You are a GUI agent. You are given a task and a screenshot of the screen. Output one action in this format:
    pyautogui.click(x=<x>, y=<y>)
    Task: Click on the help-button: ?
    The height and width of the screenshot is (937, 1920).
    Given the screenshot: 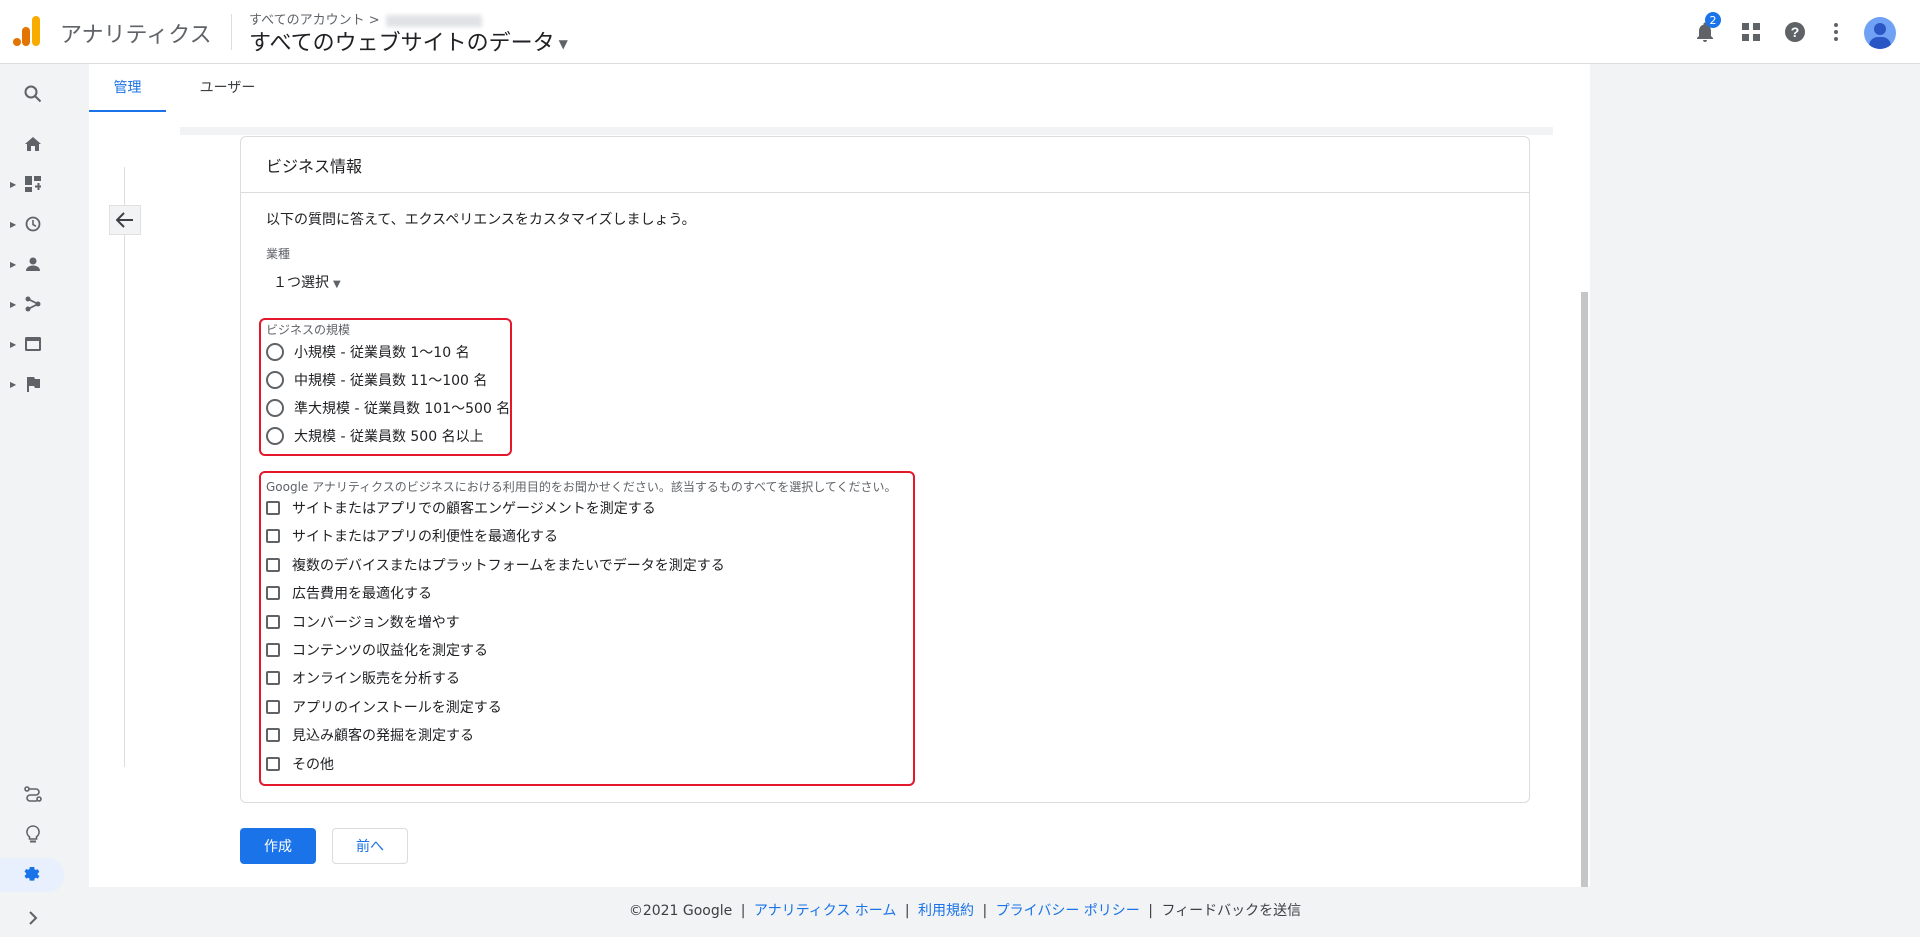 What is the action you would take?
    pyautogui.click(x=1795, y=32)
    